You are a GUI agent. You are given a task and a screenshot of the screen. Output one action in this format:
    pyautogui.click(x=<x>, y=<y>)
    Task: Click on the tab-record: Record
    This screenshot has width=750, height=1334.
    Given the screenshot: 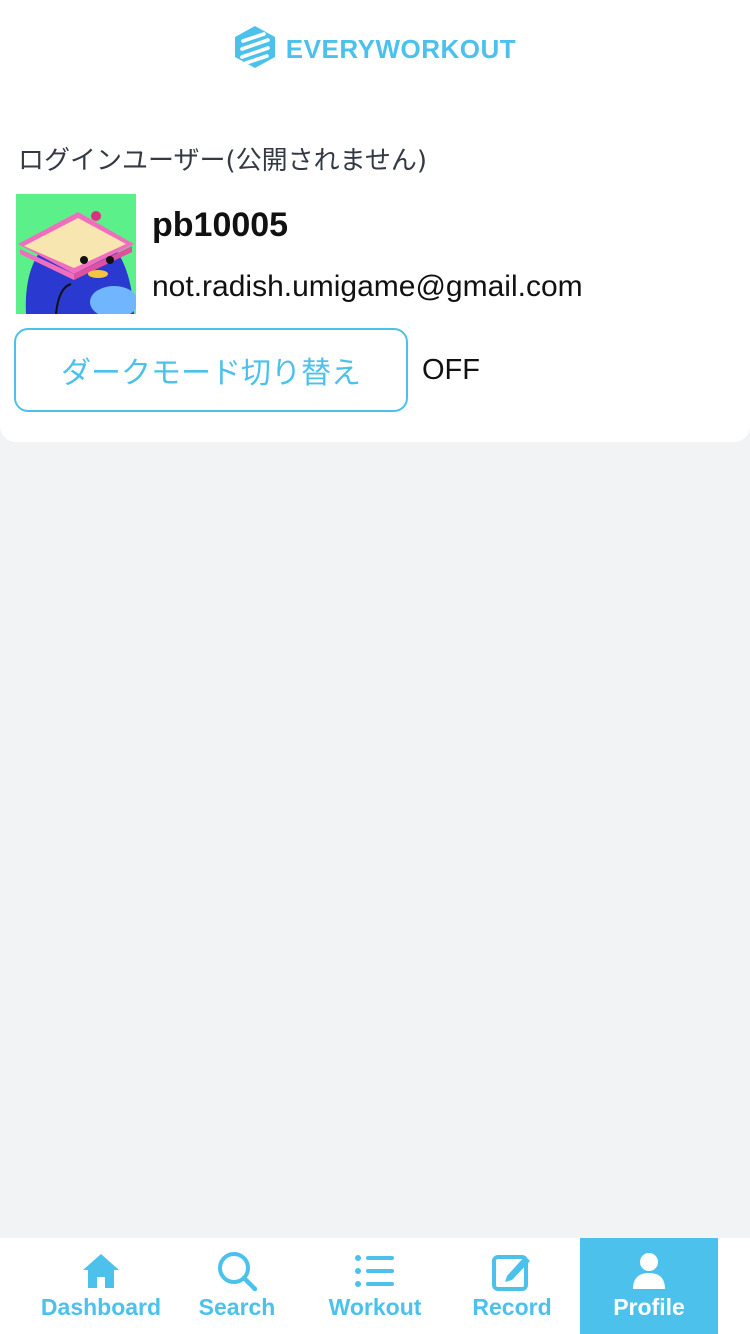 What is the action you would take?
    pyautogui.click(x=512, y=1286)
    